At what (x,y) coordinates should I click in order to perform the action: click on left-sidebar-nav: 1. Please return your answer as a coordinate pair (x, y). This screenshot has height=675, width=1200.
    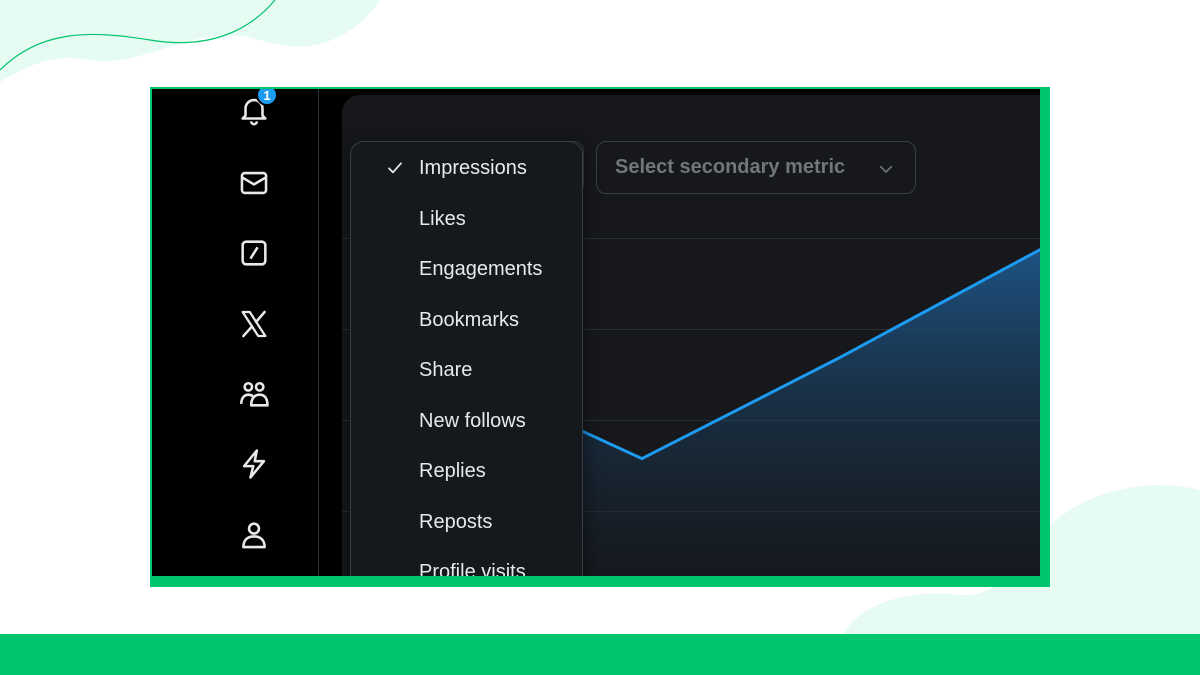
    Looking at the image, I should click on (235, 332).